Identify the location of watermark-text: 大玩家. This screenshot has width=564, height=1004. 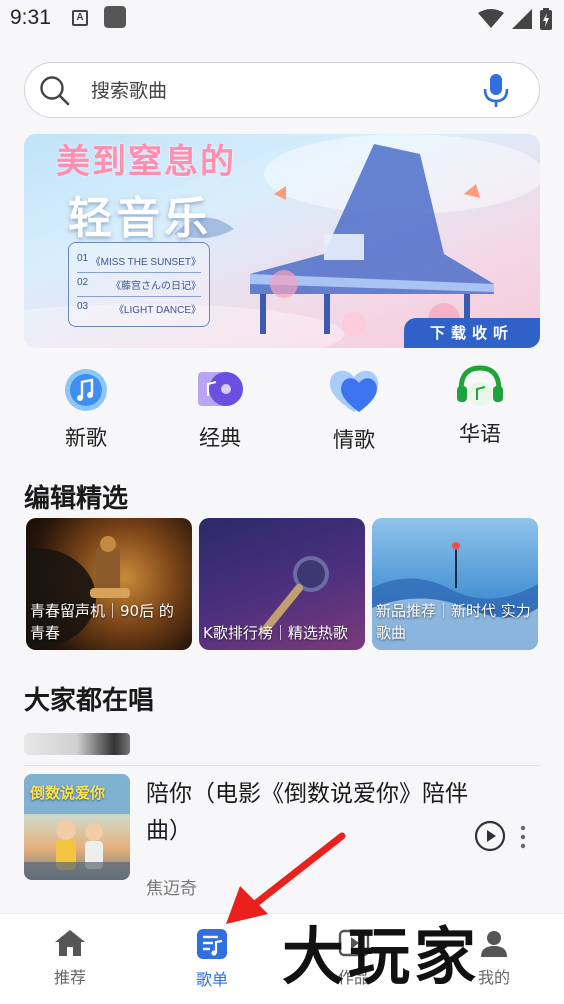
(381, 956).